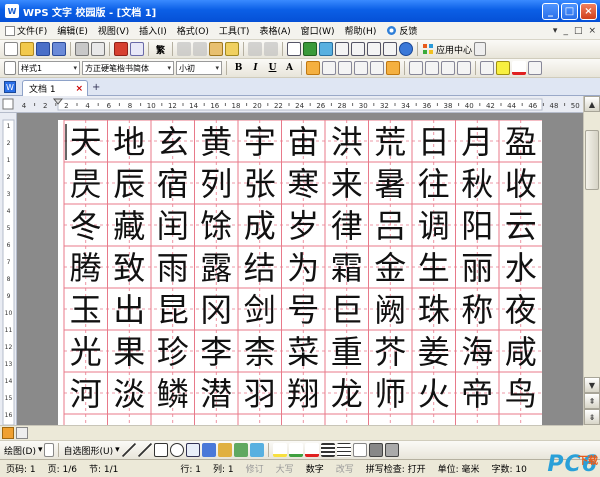  I want to click on grid-character: 往, so click(434, 184).